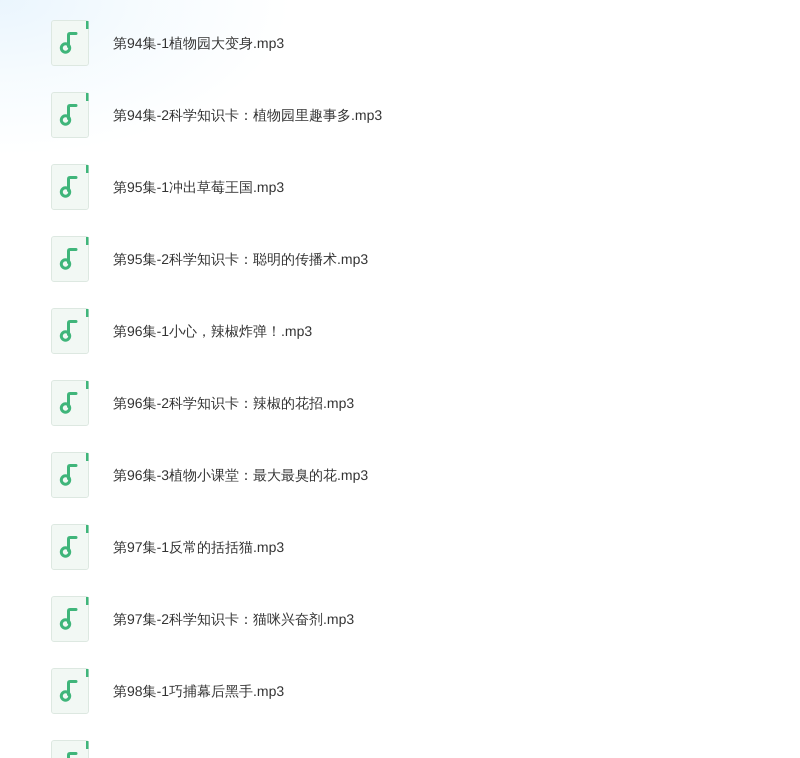  Describe the element at coordinates (233, 619) in the screenshot. I see `file-name: 第97集-2科学知识卡：猫咪兴奋剂.mp3` at that location.